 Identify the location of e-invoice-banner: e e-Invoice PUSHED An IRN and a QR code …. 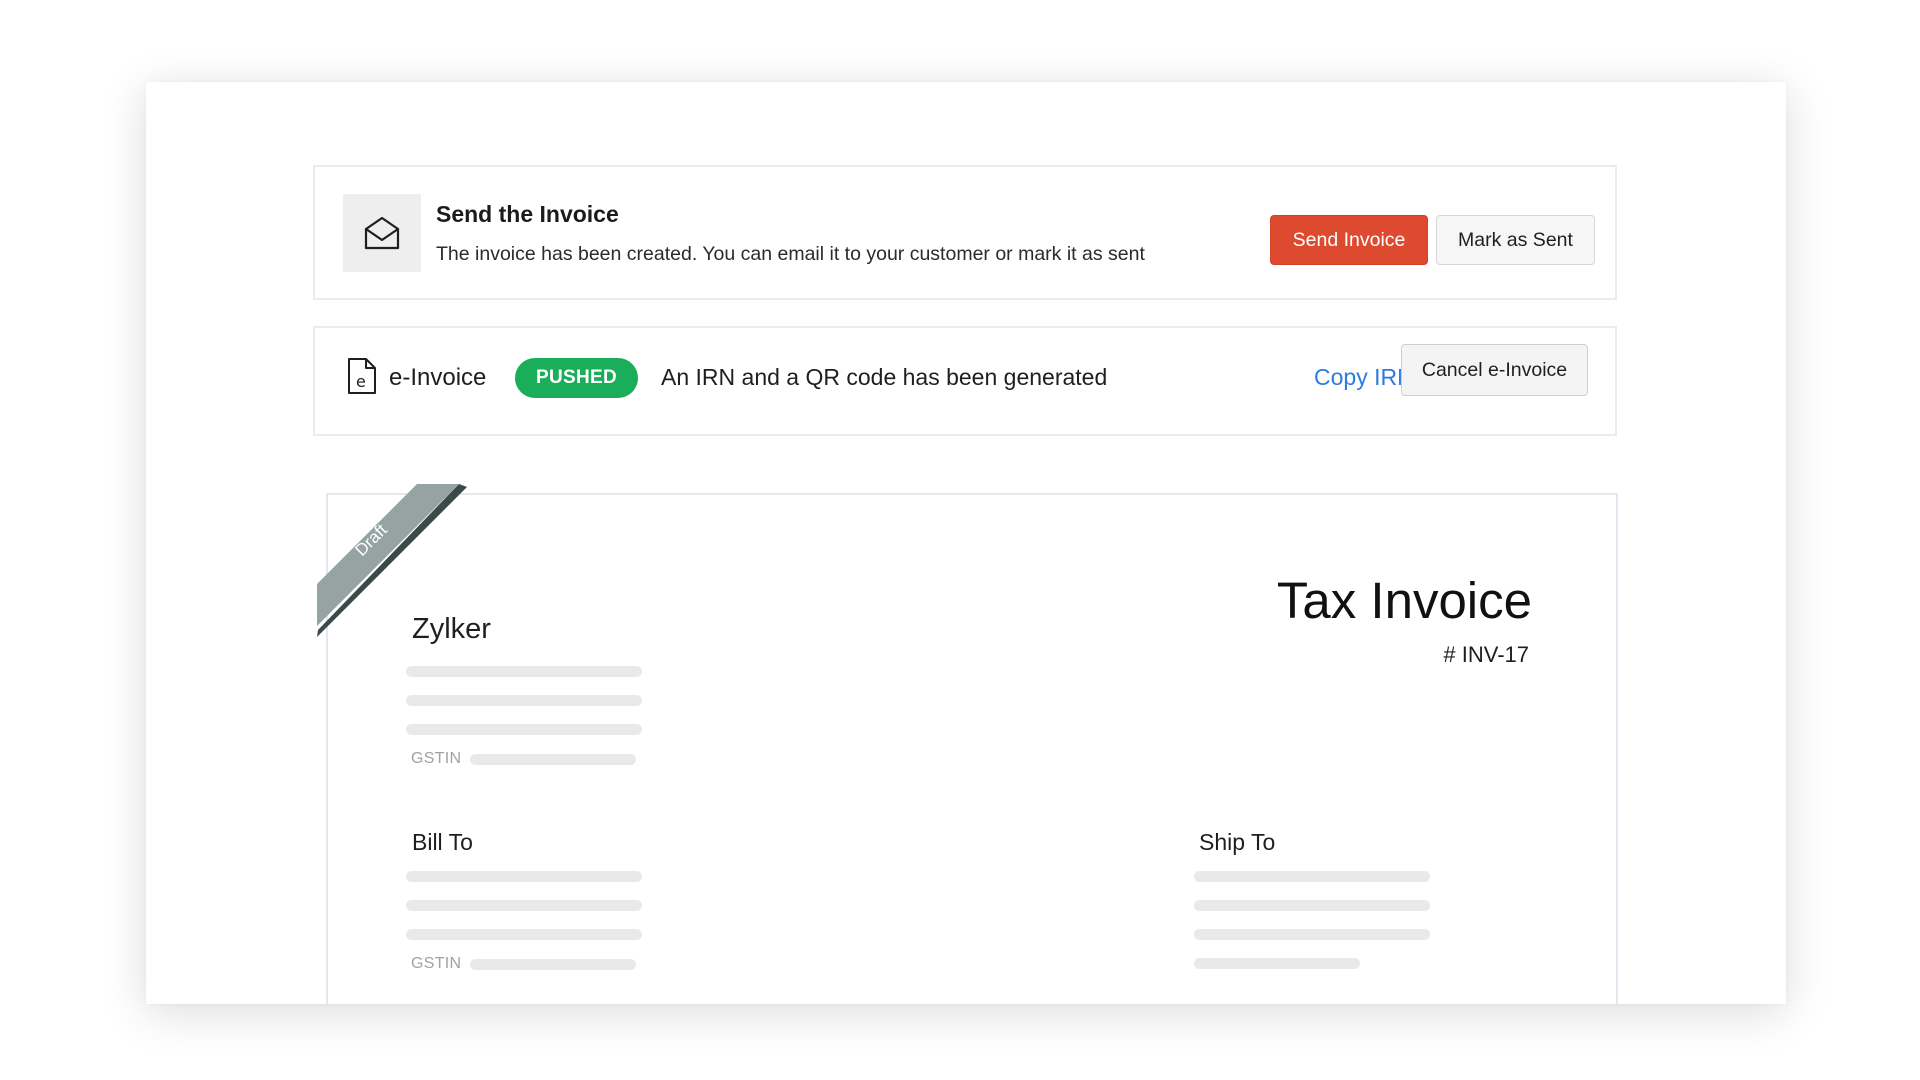
(965, 381).